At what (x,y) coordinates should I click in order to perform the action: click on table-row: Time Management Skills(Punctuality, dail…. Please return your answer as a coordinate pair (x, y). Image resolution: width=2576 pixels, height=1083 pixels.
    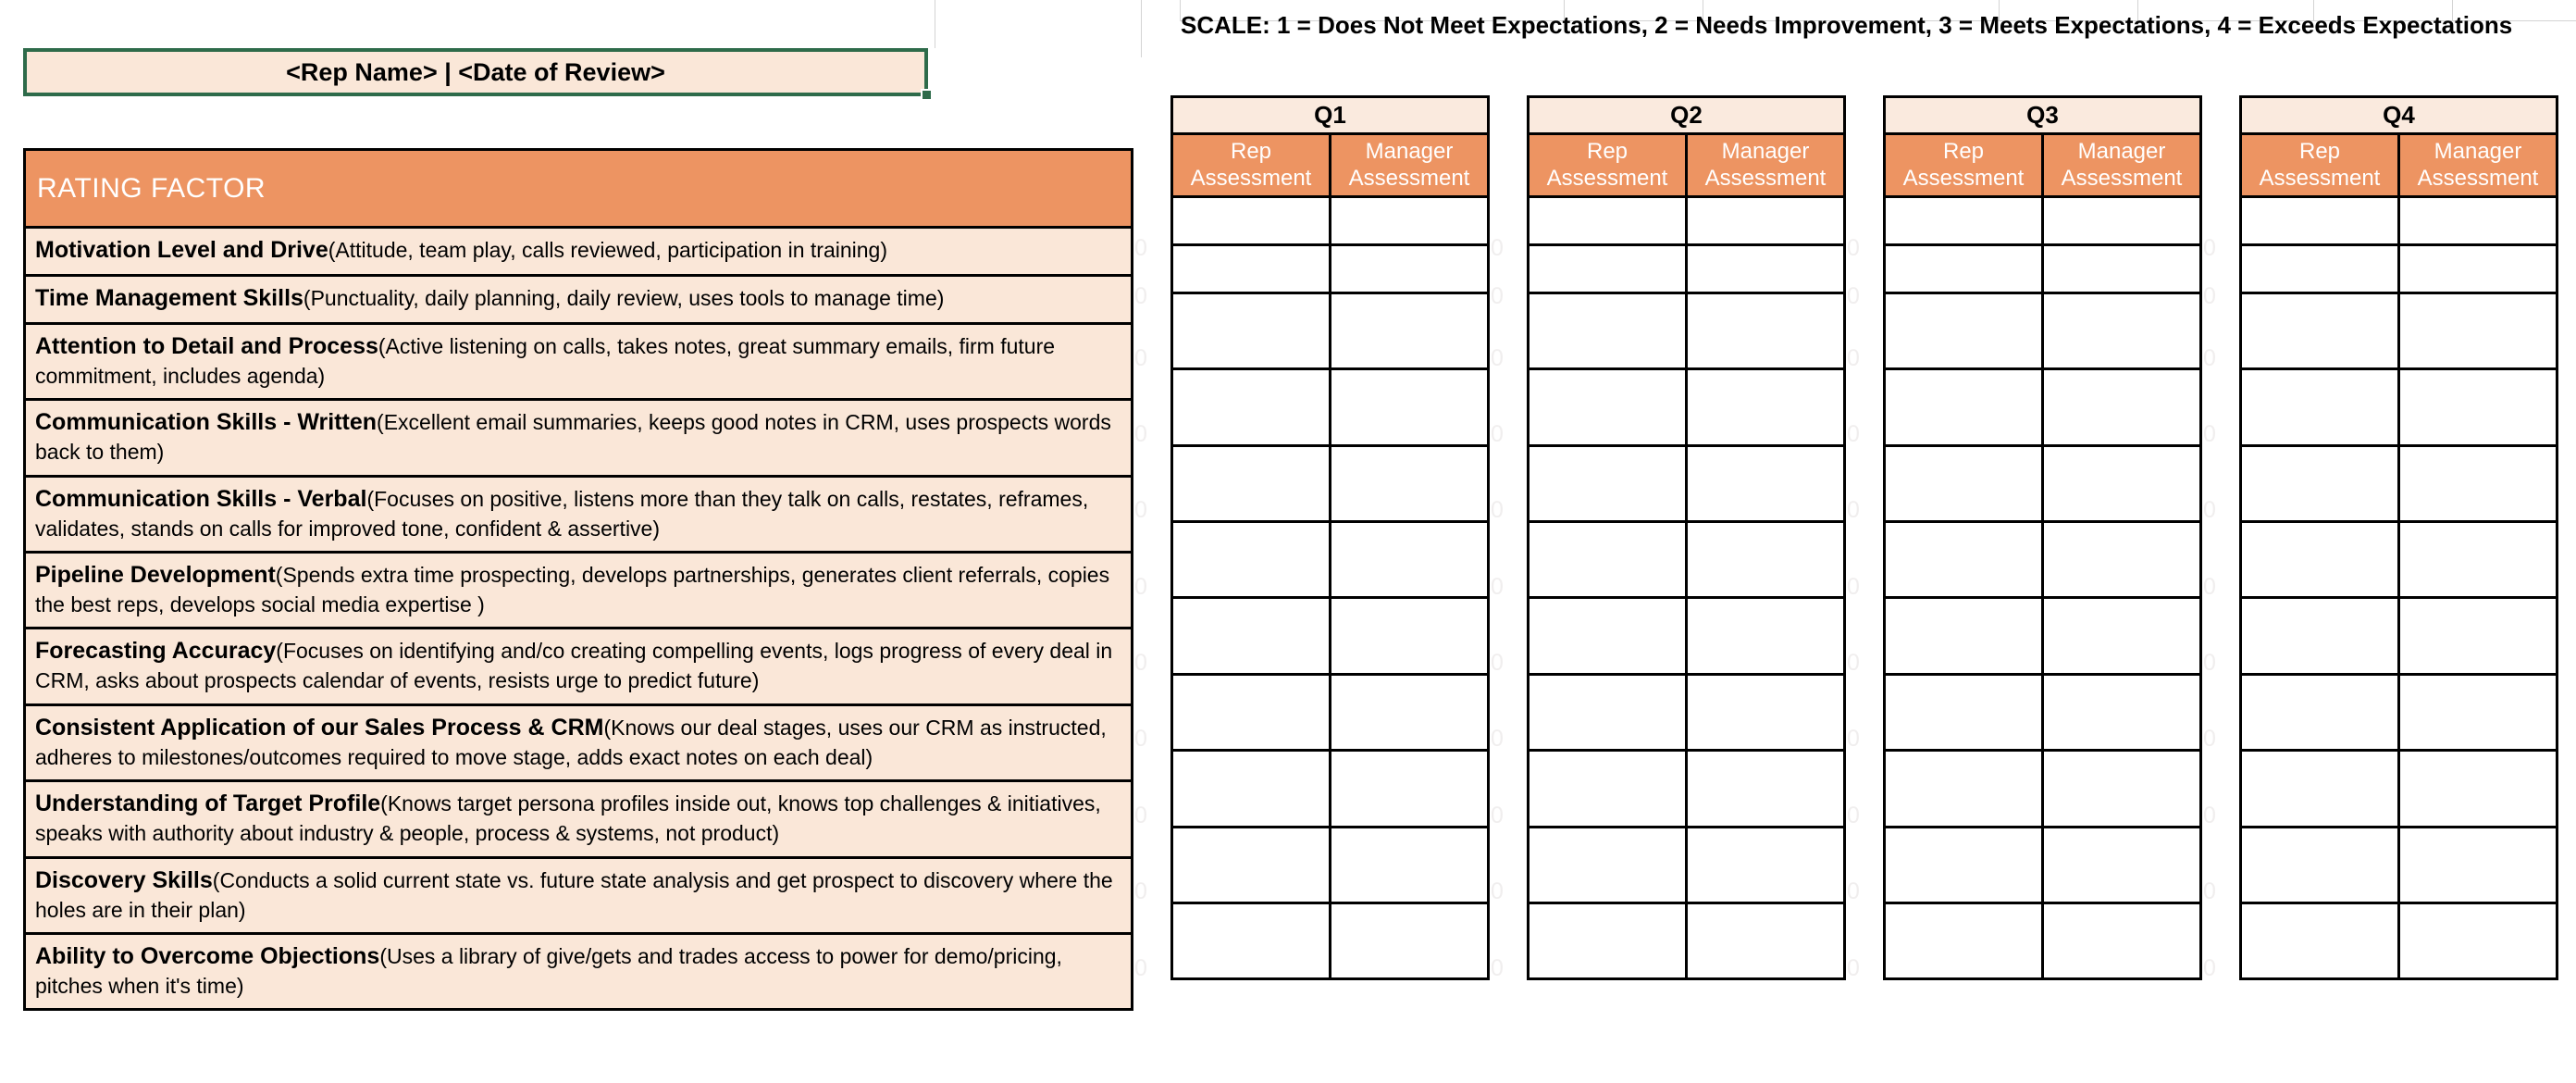
    Looking at the image, I should click on (578, 299).